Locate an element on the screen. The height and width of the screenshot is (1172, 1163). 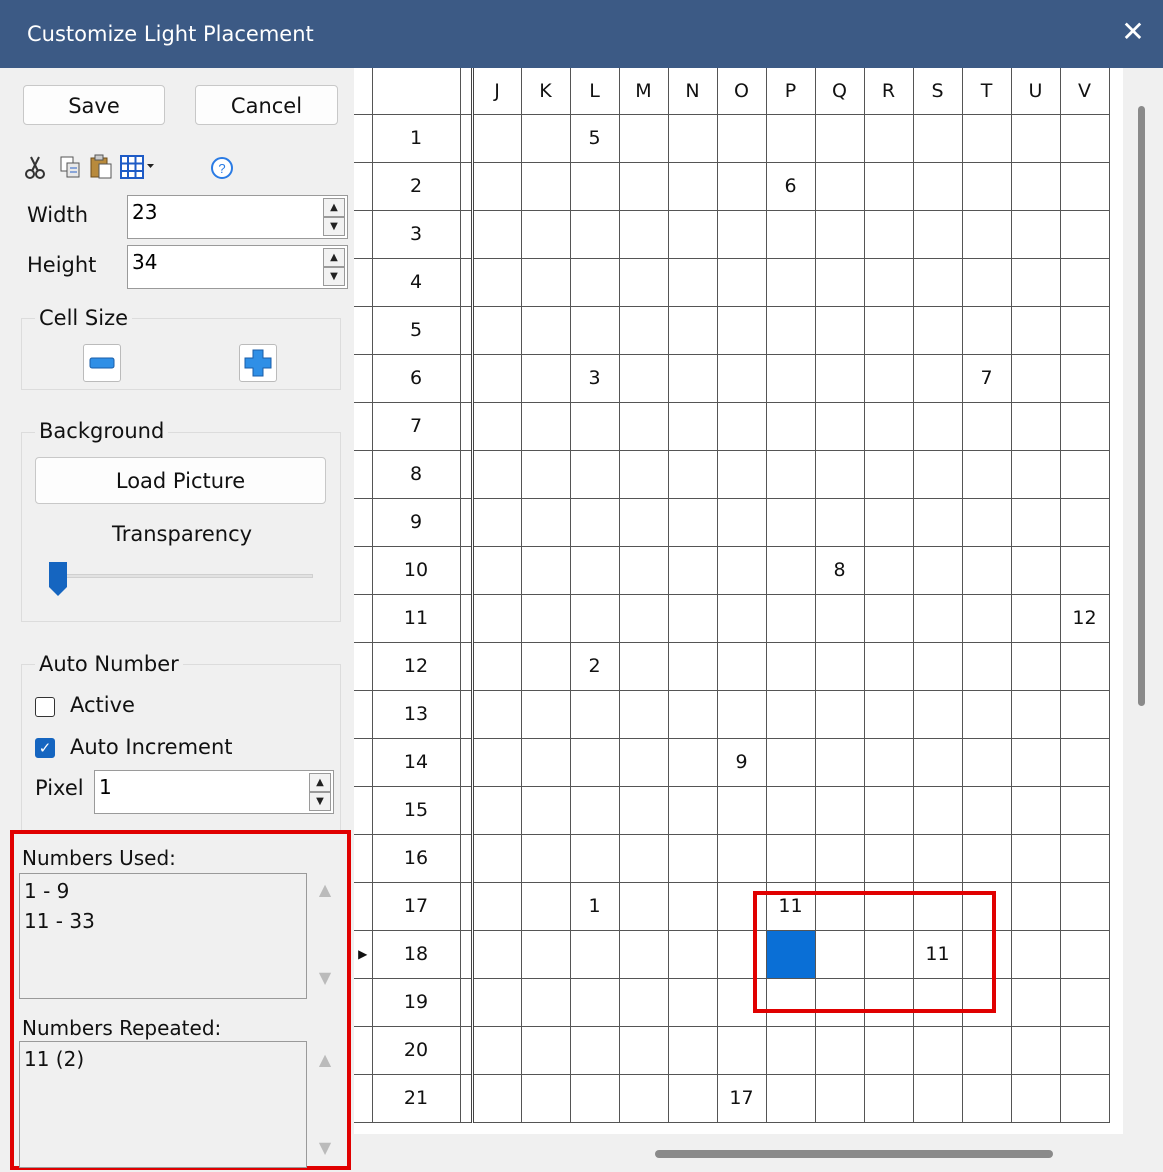
auto-increment-checkbox: ✓ is located at coordinates (45, 748).